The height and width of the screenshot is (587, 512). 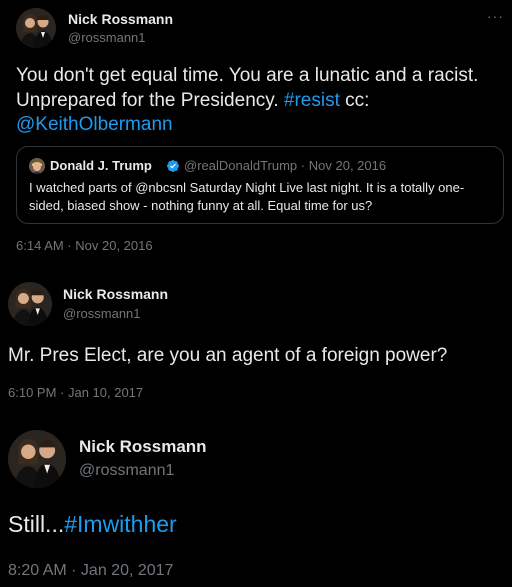 What do you see at coordinates (84, 245) in the screenshot?
I see `tweet-timestamp: 6:14 AM · Nov 20, 2016` at bounding box center [84, 245].